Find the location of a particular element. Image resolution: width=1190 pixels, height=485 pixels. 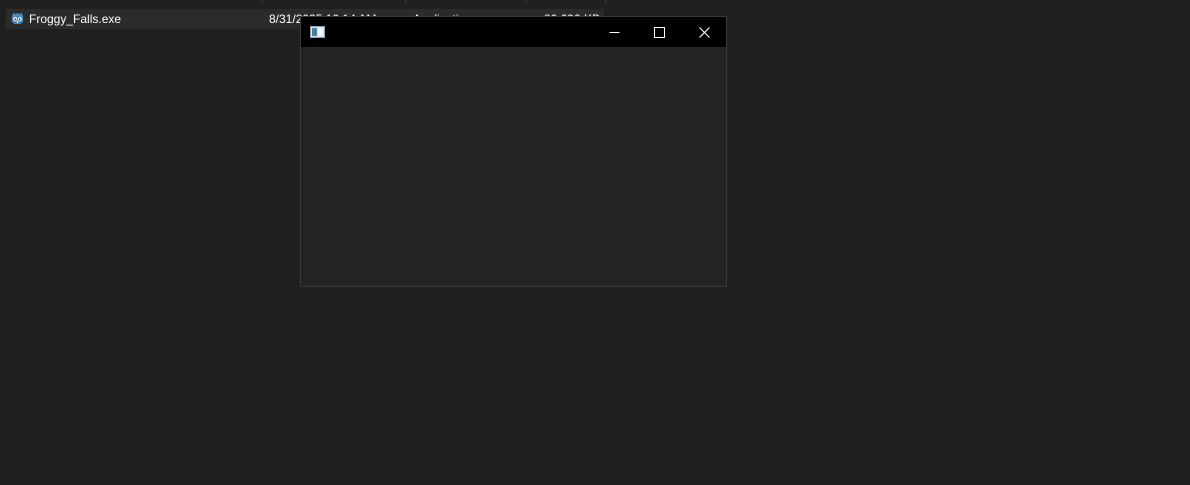

file-name: Froggy_Falls.exe is located at coordinates (144, 19).